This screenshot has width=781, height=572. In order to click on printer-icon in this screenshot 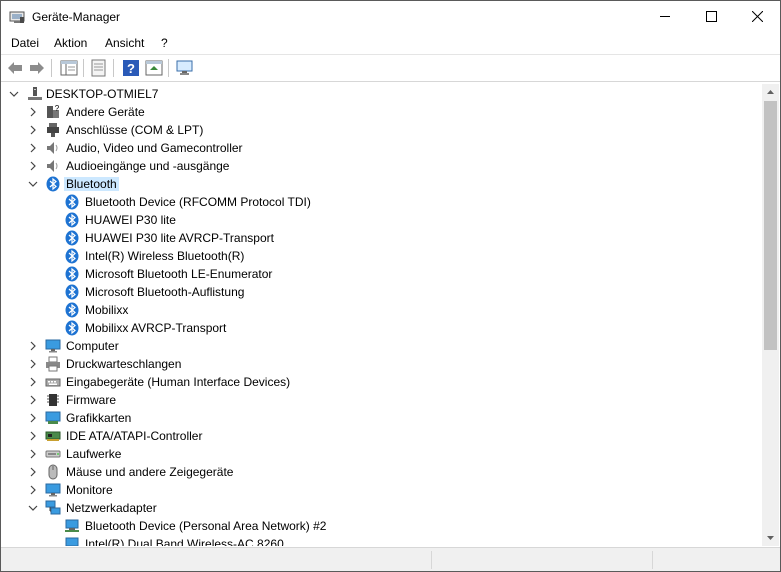, I will do `click(53, 364)`.